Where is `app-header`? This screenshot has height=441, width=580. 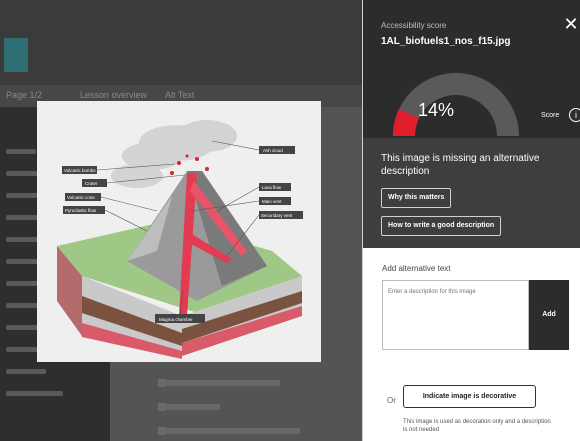
app-header is located at coordinates (181, 42).